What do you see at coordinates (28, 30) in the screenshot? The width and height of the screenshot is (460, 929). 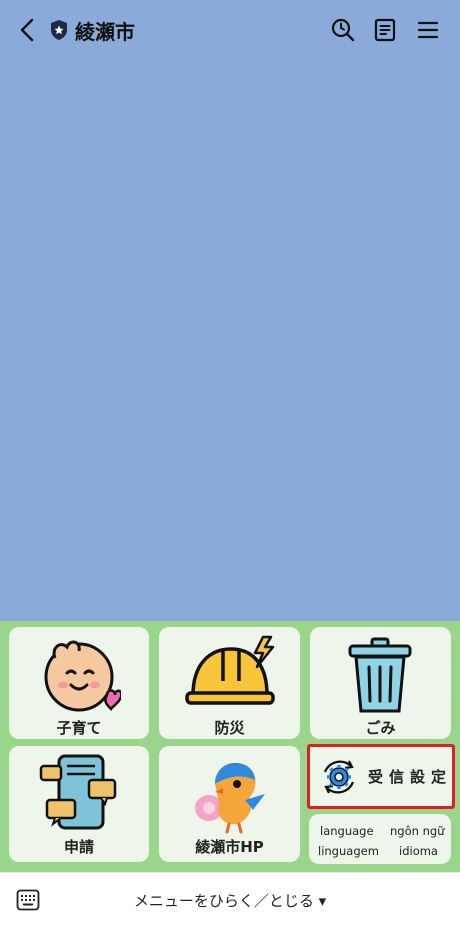 I see `chevron-left-icon` at bounding box center [28, 30].